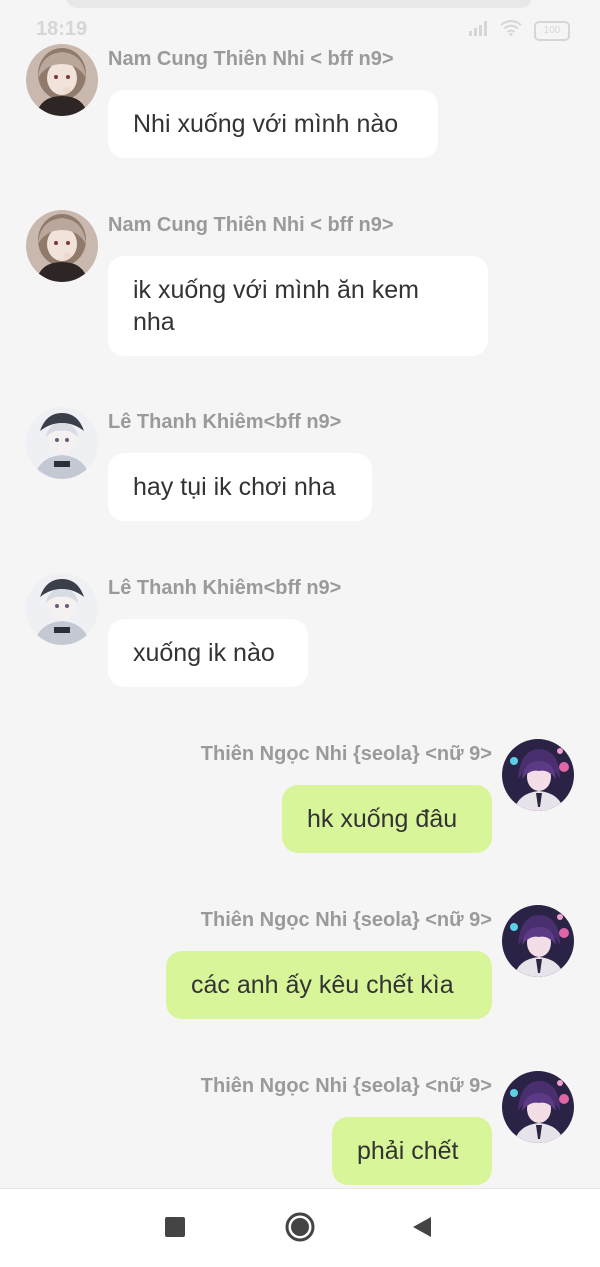  What do you see at coordinates (208, 653) in the screenshot?
I see `message-bubble: xuống ik nào` at bounding box center [208, 653].